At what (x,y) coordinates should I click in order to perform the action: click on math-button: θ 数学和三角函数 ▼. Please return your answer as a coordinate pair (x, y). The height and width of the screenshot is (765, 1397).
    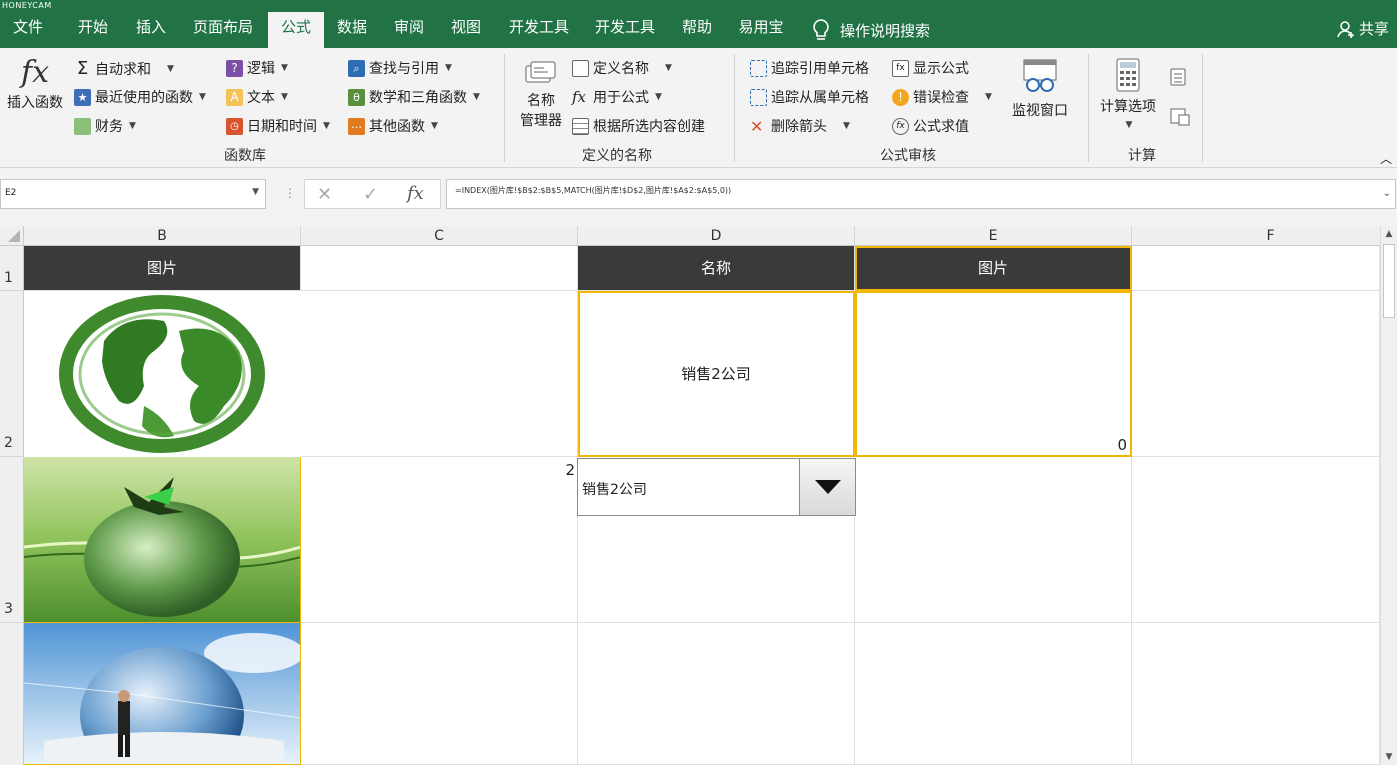
    Looking at the image, I should click on (414, 97).